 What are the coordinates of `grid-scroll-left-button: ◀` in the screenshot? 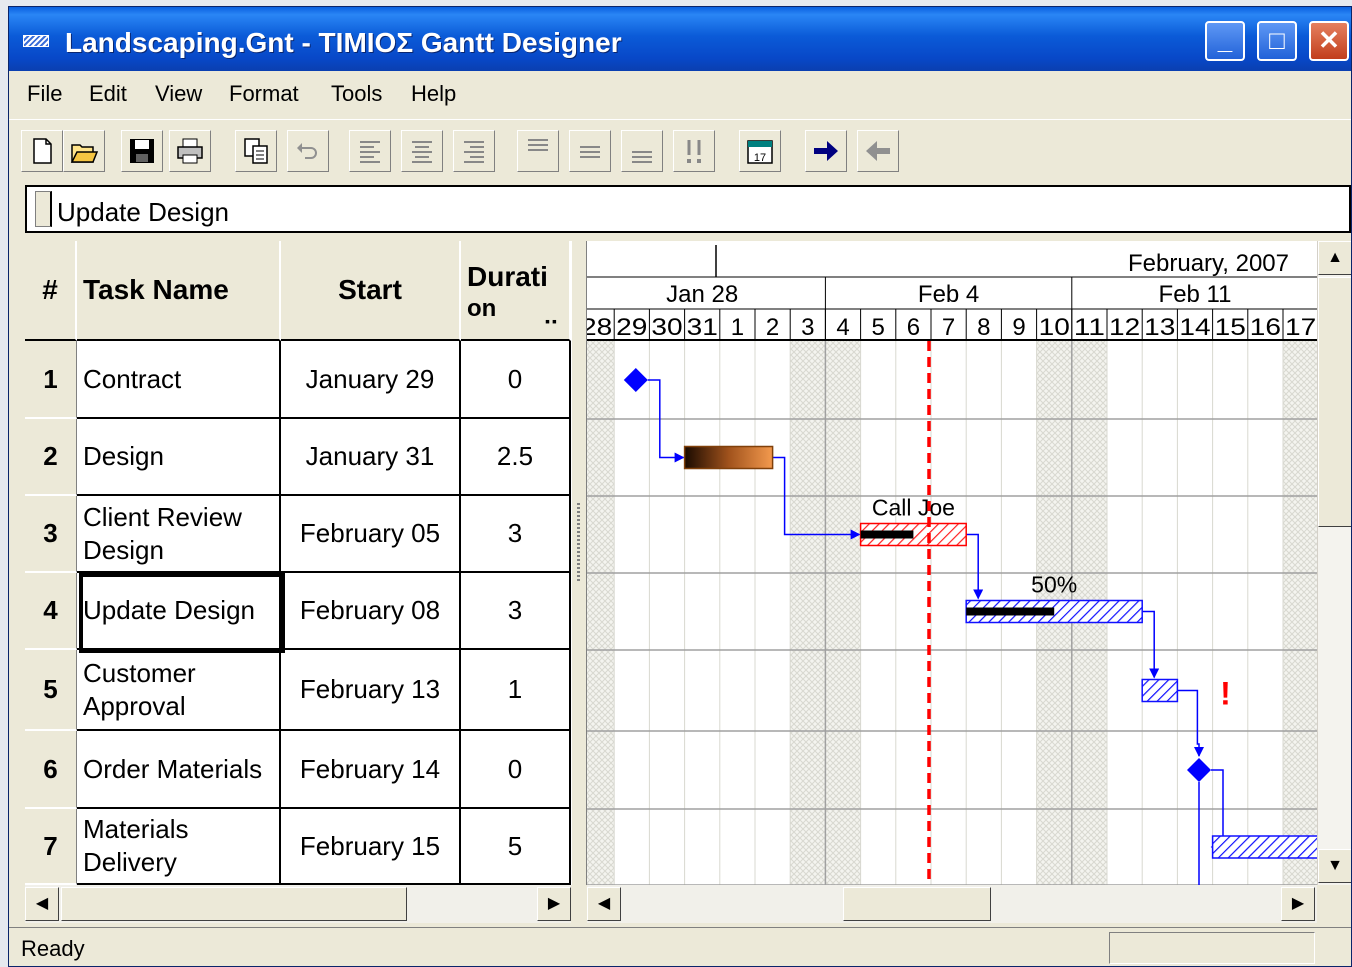 It's located at (42, 904).